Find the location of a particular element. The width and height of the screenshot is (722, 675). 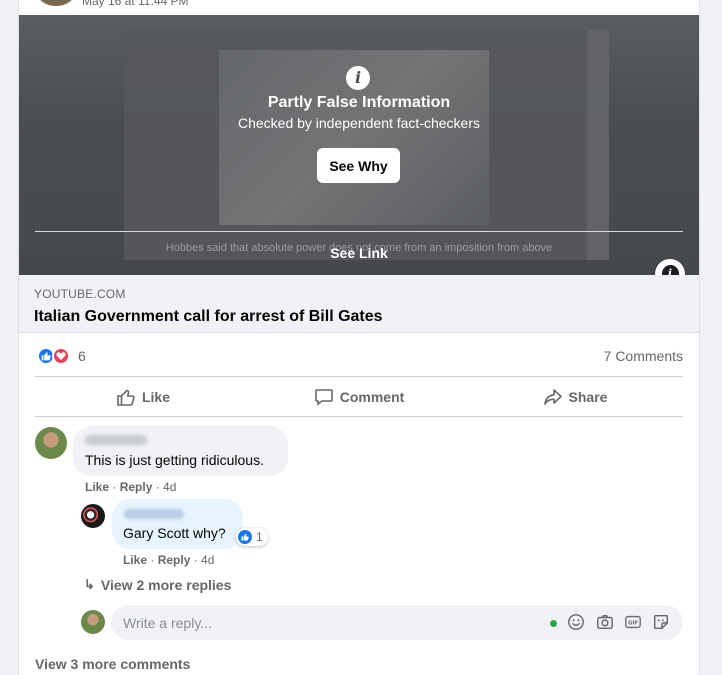

comment-reply-link: Reply is located at coordinates (136, 487).